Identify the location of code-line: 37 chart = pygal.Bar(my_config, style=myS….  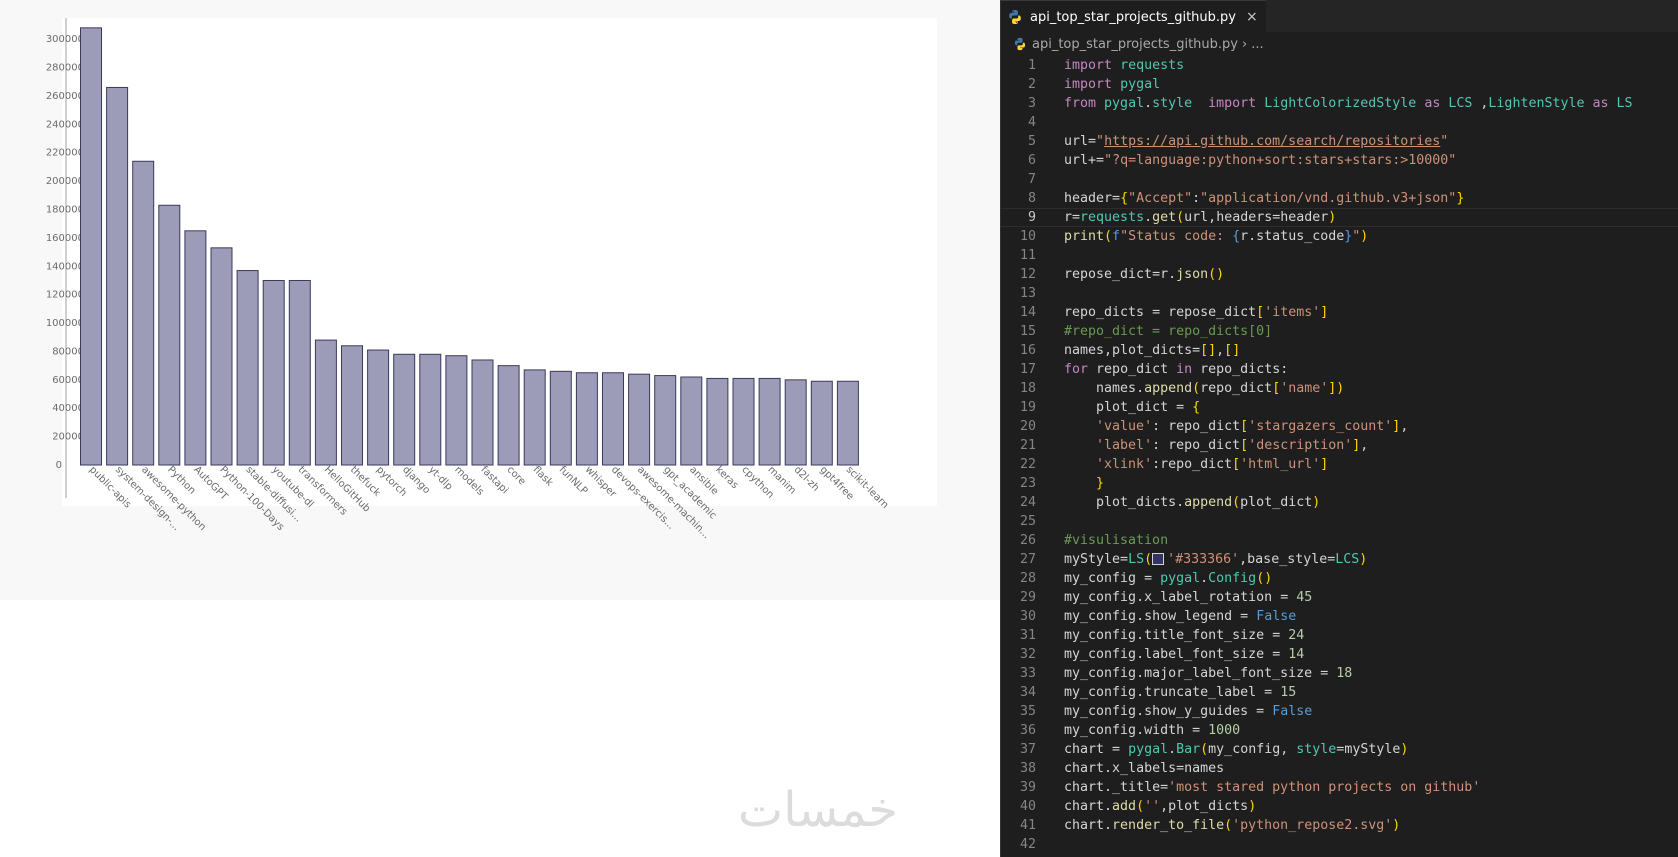
(1339, 749).